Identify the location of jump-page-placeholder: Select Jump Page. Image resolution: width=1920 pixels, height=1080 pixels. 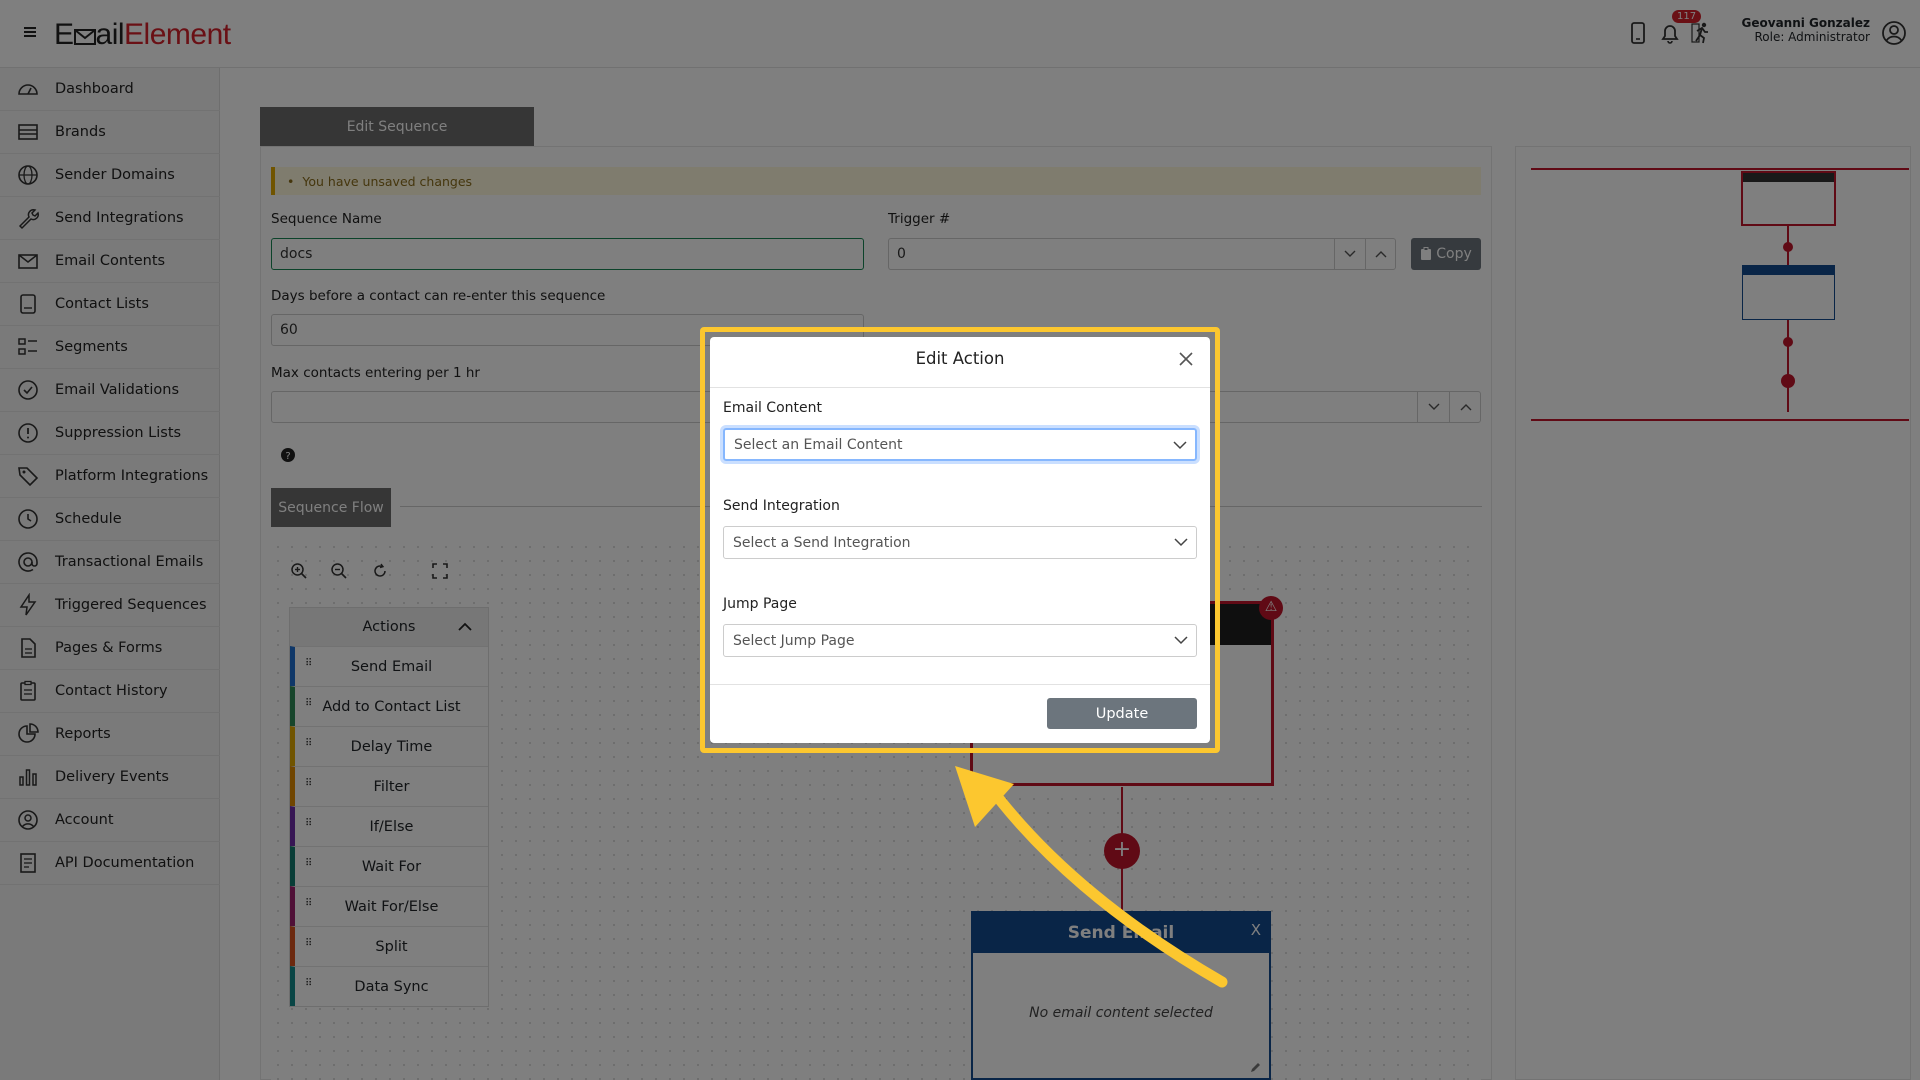
(794, 640).